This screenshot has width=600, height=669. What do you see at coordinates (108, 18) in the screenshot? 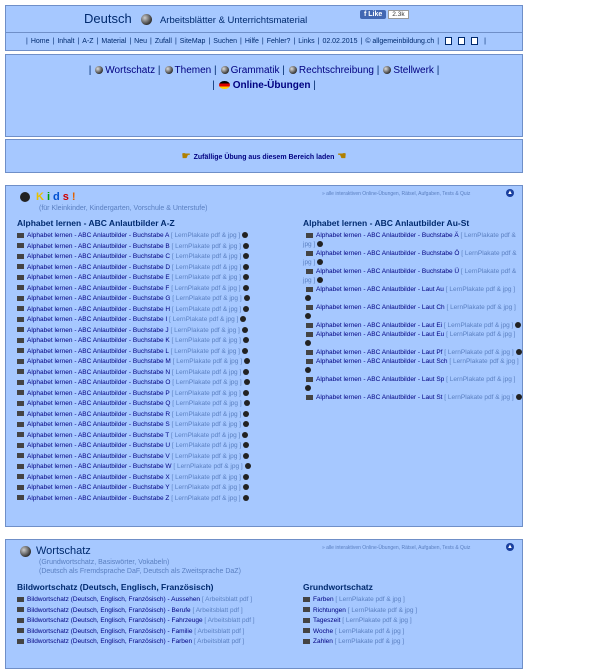
I see `title-text: Deutsch` at bounding box center [108, 18].